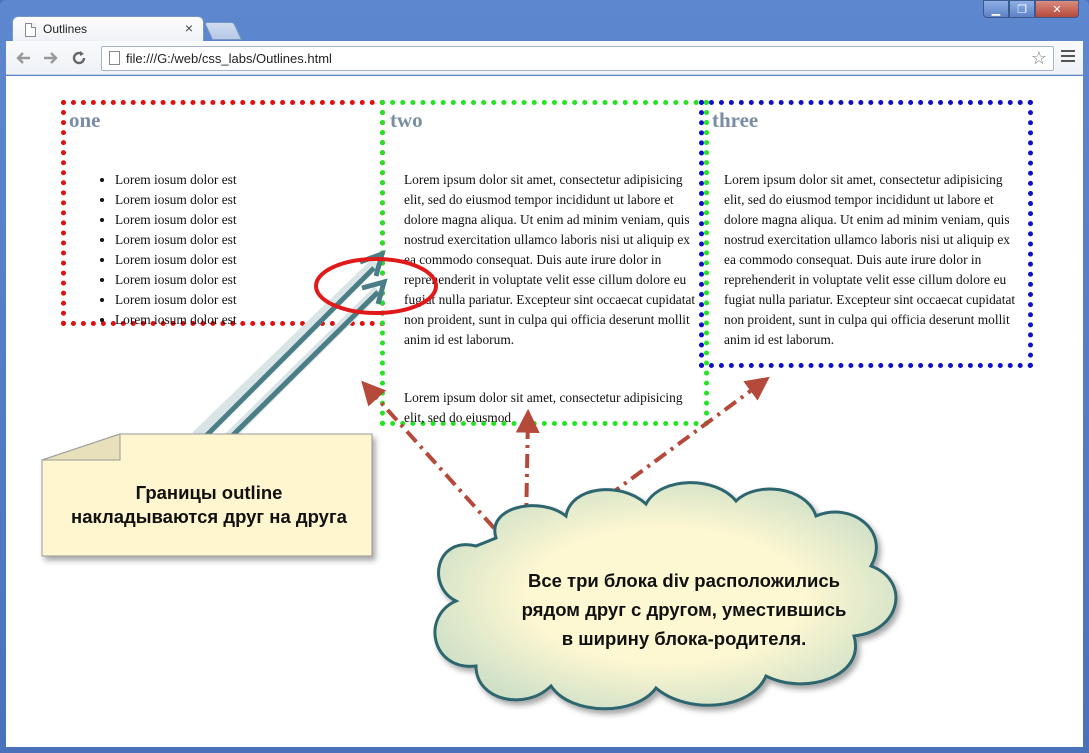 The width and height of the screenshot is (1089, 753). Describe the element at coordinates (684, 638) in the screenshot. I see `cloud-line-3: в ширину блока-родителя.` at that location.